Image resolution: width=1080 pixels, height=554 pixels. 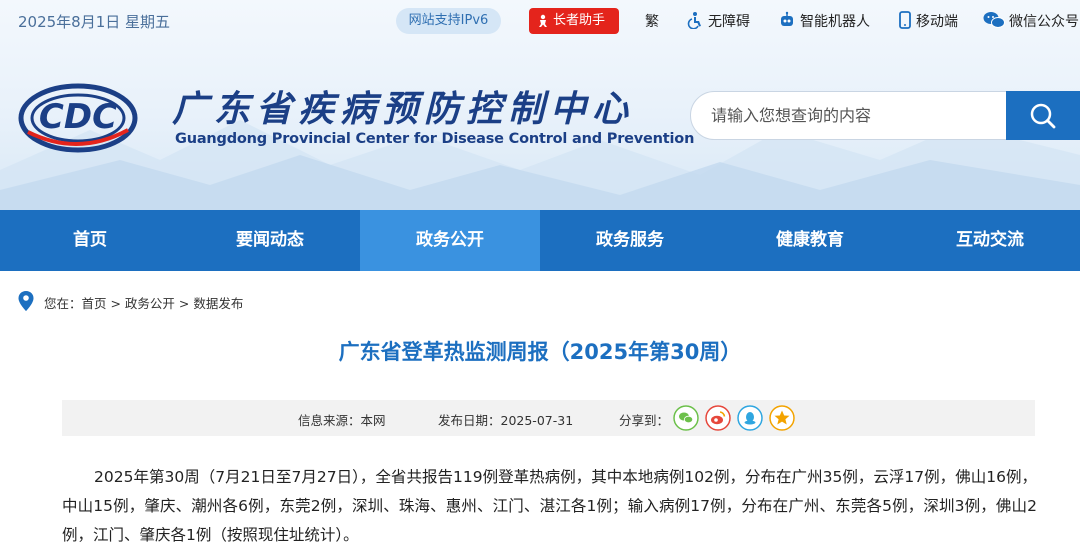 I want to click on robot-label: 智能机器人, so click(x=835, y=22).